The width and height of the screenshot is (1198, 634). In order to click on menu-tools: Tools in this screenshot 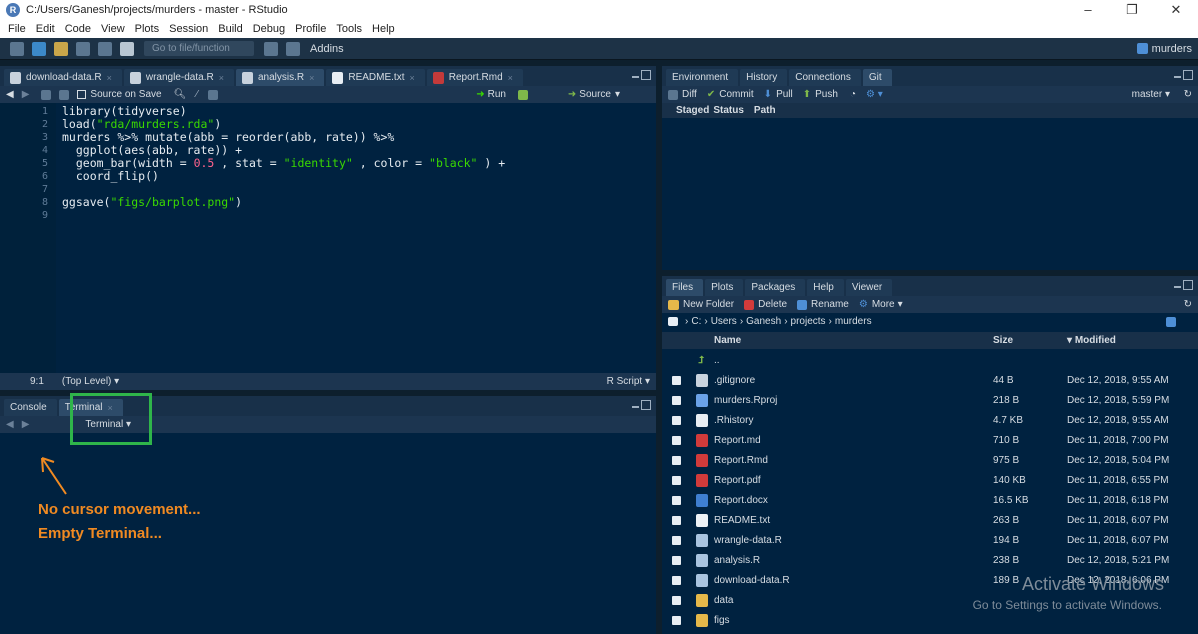, I will do `click(349, 29)`.